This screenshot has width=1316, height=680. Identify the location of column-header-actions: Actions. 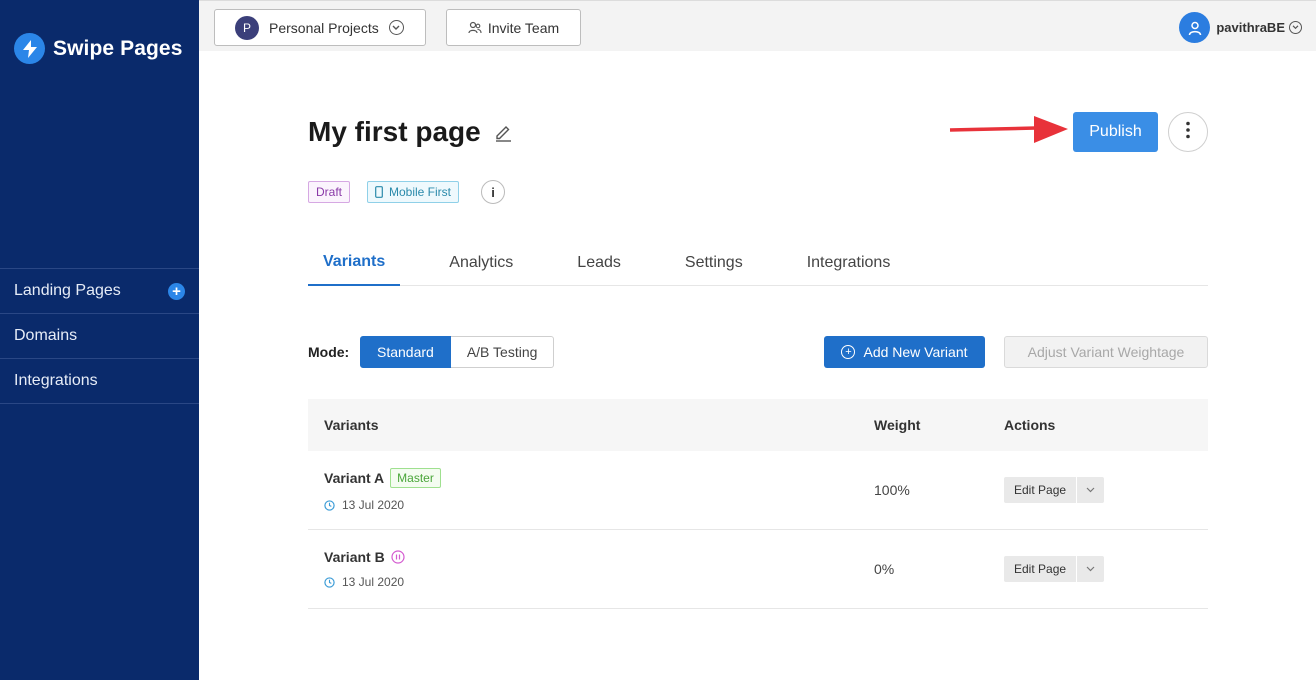
(1030, 425).